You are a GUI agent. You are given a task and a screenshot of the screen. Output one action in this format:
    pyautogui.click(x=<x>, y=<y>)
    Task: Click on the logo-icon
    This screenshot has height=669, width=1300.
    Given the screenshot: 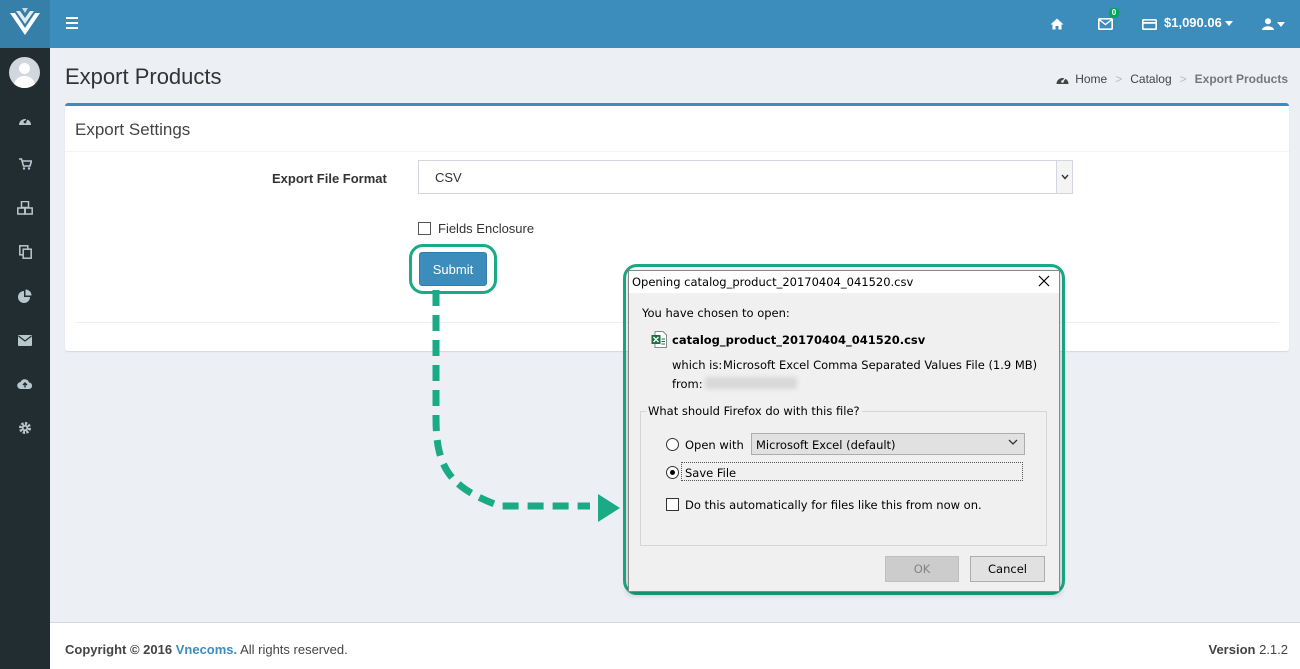 What is the action you would take?
    pyautogui.click(x=25, y=21)
    